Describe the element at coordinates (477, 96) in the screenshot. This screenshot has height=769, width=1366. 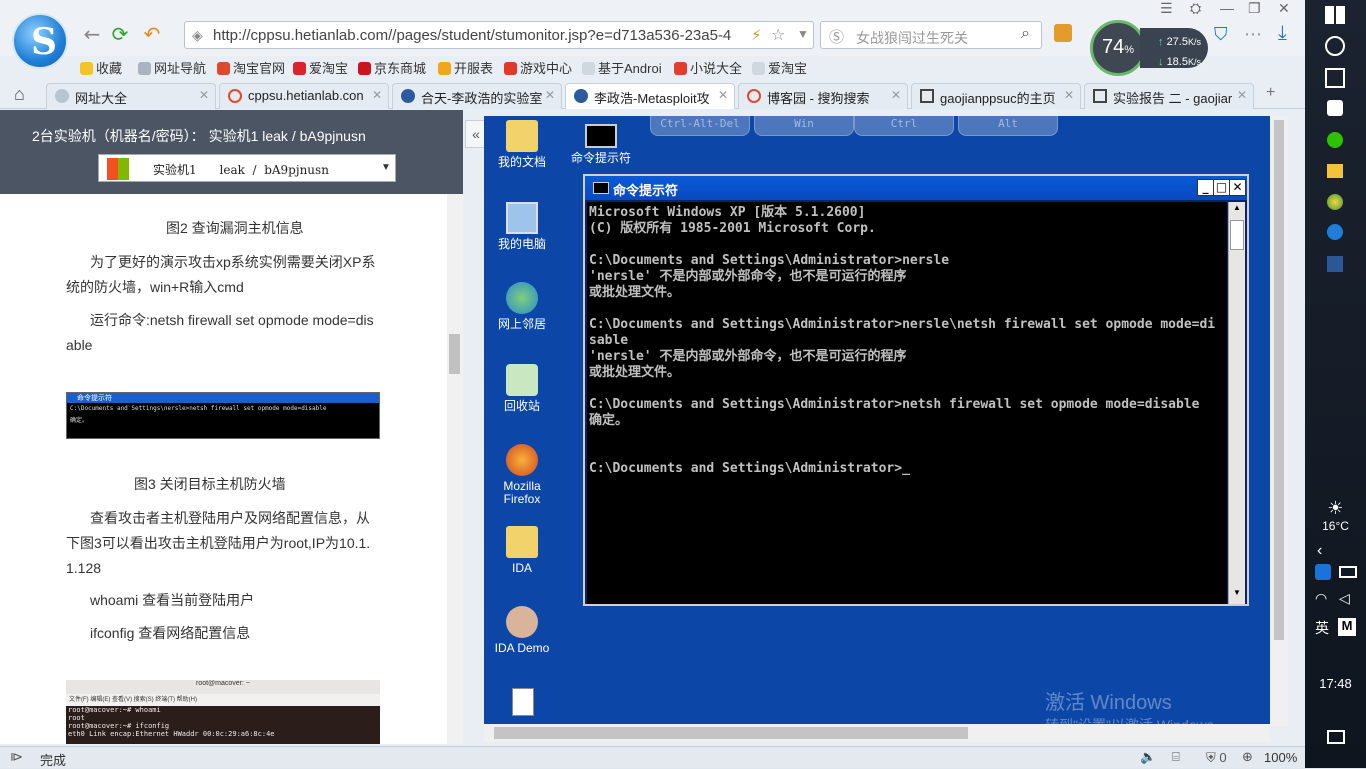
I see `tab-lab: 合天-李政浩的实验室 ✕` at that location.